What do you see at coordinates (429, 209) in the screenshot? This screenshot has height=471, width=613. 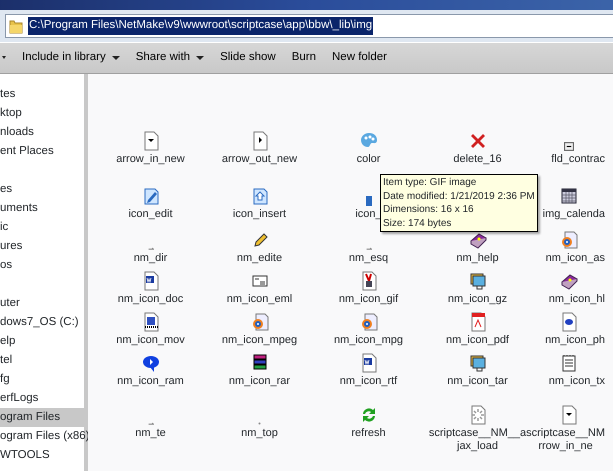 I see `tooltip-text: Dimensions: 16 x 16` at bounding box center [429, 209].